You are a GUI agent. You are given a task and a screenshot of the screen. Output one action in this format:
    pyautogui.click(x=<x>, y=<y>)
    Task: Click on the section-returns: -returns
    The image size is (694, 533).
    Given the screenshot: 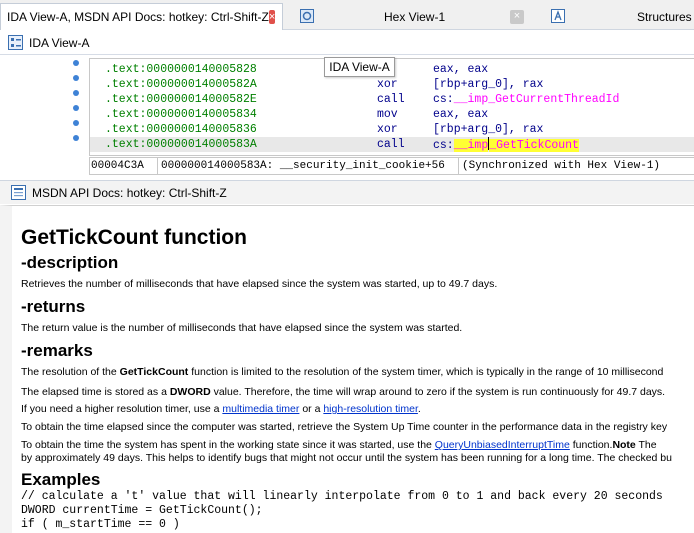 What is the action you would take?
    pyautogui.click(x=53, y=306)
    